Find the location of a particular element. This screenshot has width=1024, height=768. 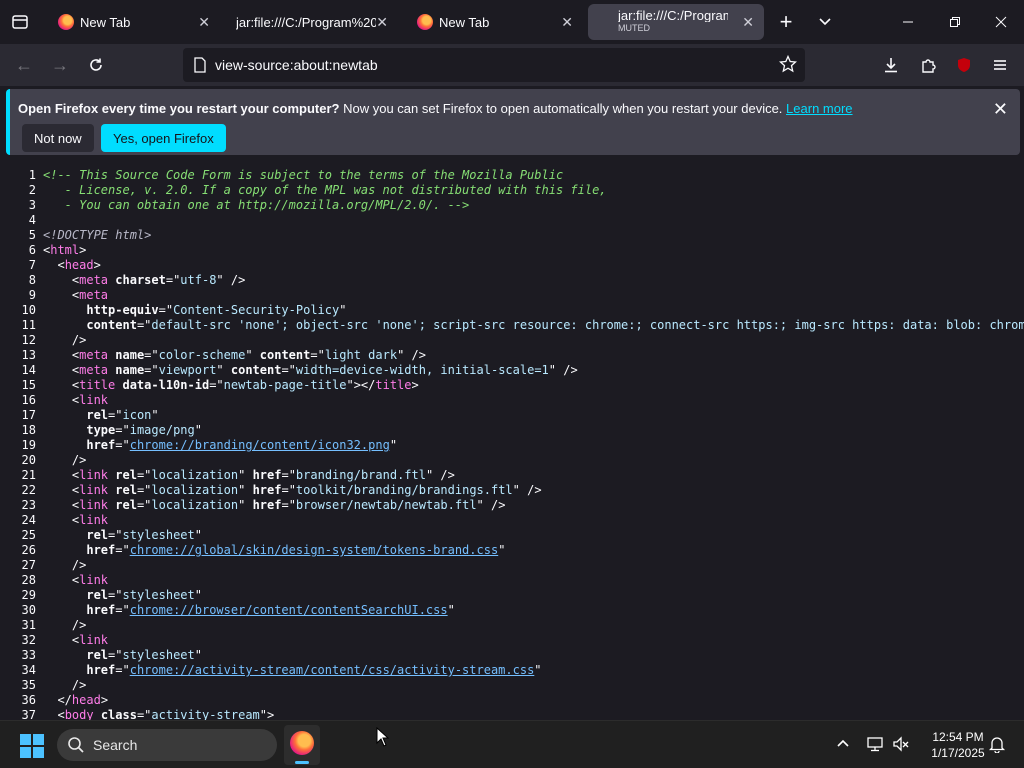

tab-title: jar:file:///C:/Program% is located at coordinates (673, 15).